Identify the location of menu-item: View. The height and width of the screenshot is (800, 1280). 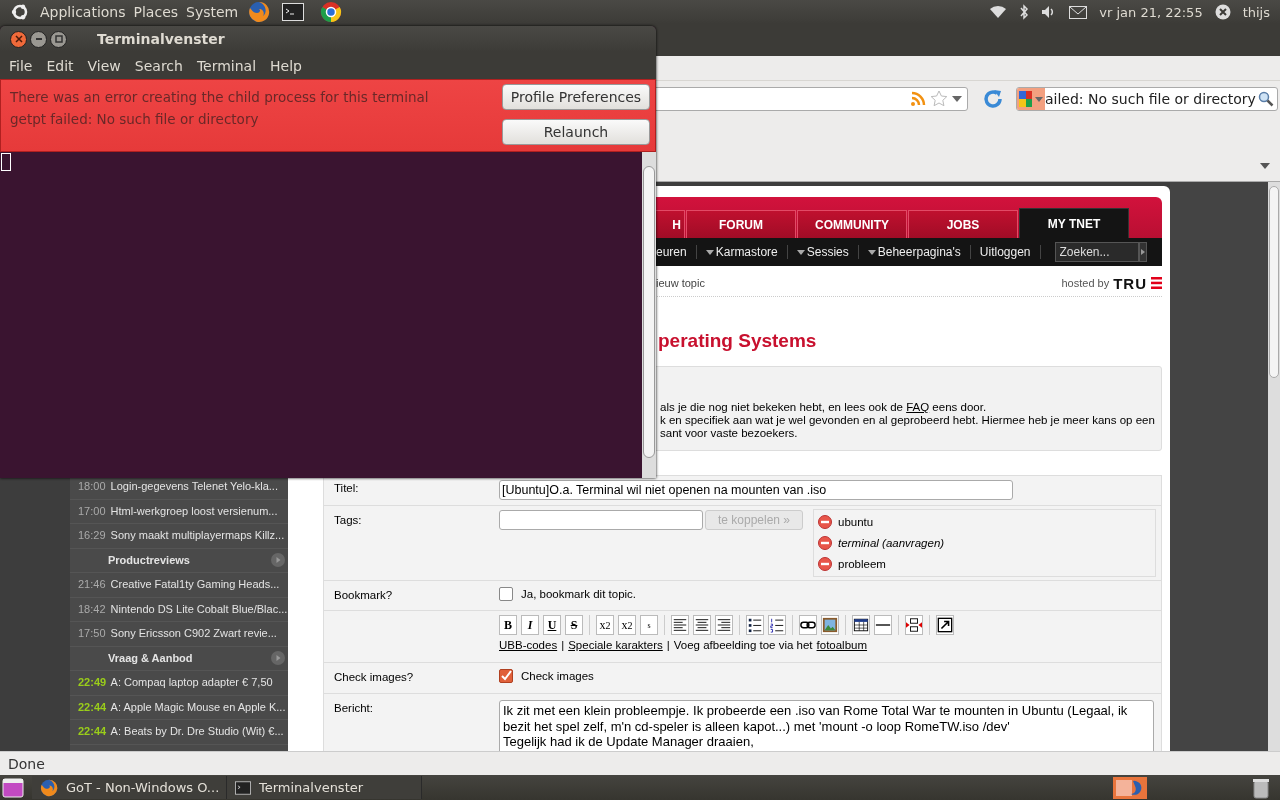
(104, 65).